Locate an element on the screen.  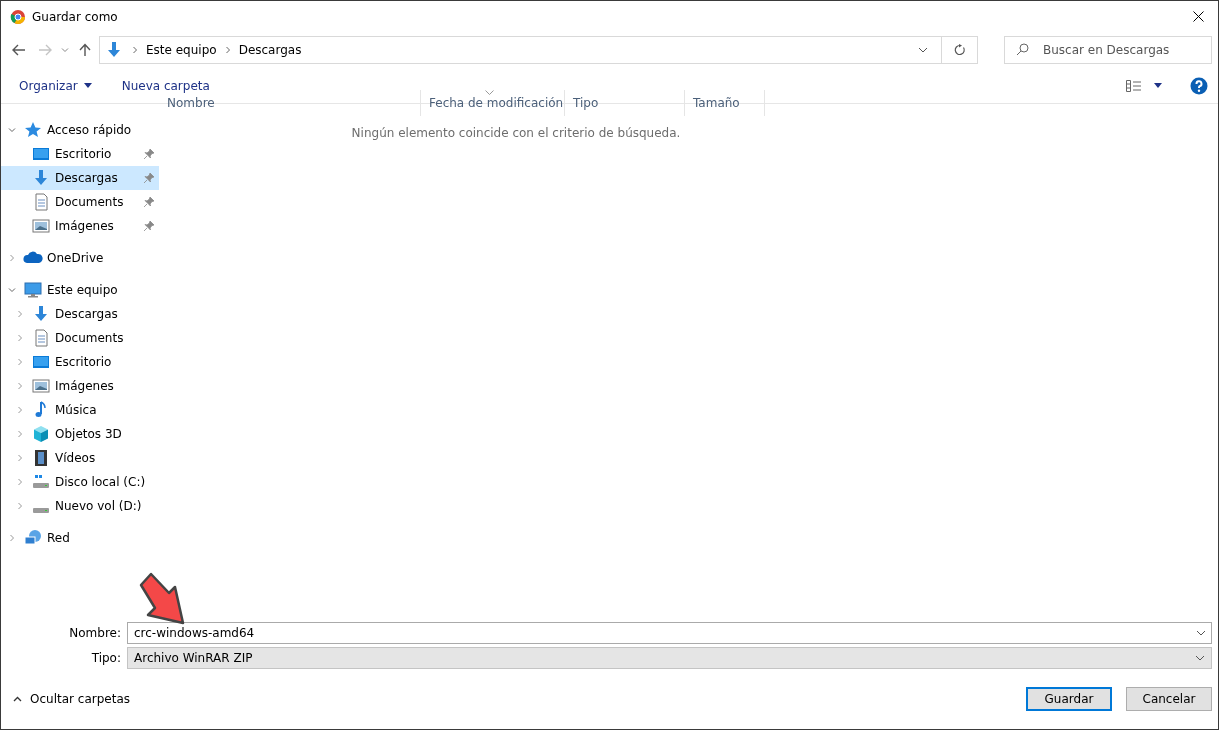
organize-button: Organizar is located at coordinates (55, 85).